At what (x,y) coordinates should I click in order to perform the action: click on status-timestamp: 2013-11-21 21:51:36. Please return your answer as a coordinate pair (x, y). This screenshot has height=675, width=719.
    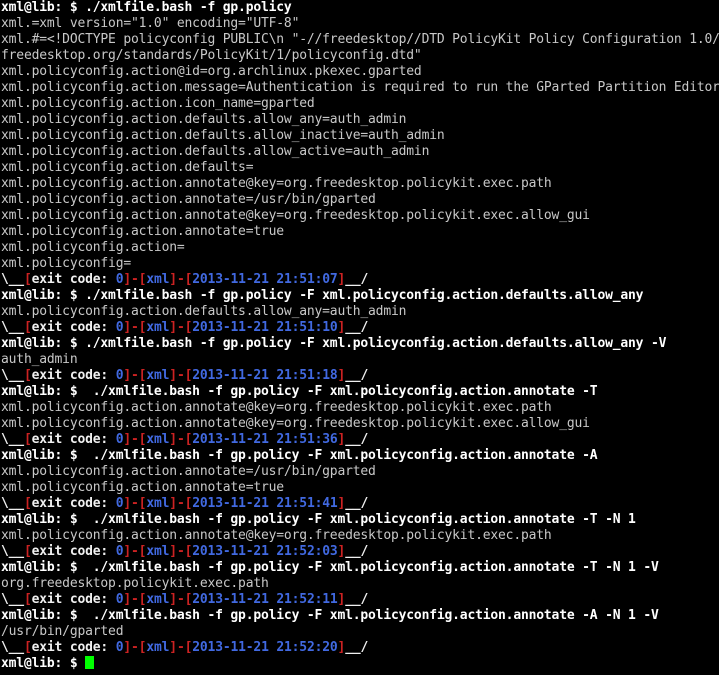
    Looking at the image, I should click on (265, 439).